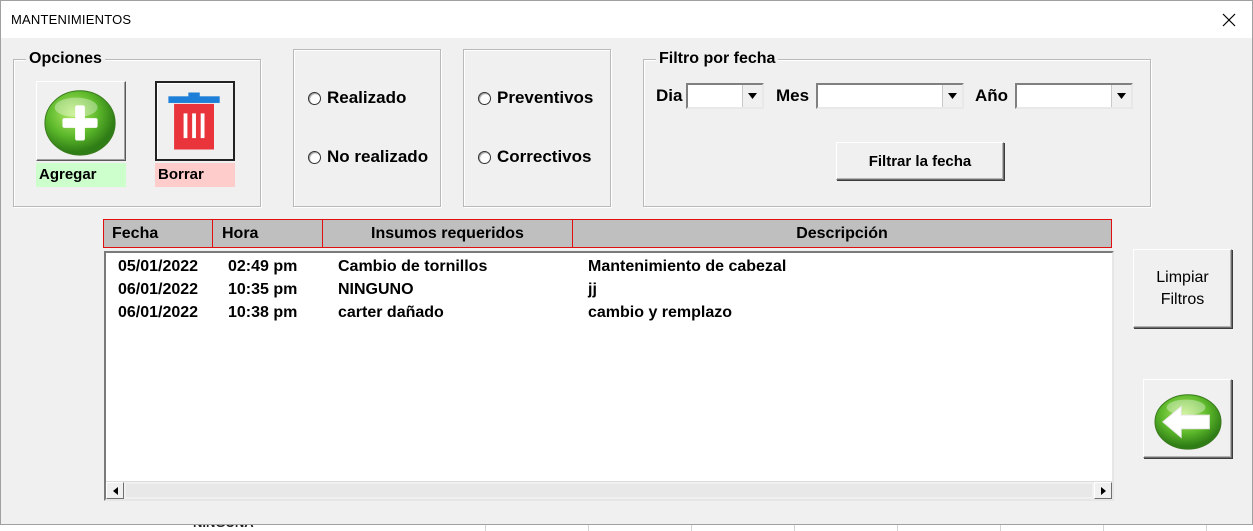 The image size is (1253, 531). What do you see at coordinates (158, 233) in the screenshot?
I see `column-header-fecha: Fecha` at bounding box center [158, 233].